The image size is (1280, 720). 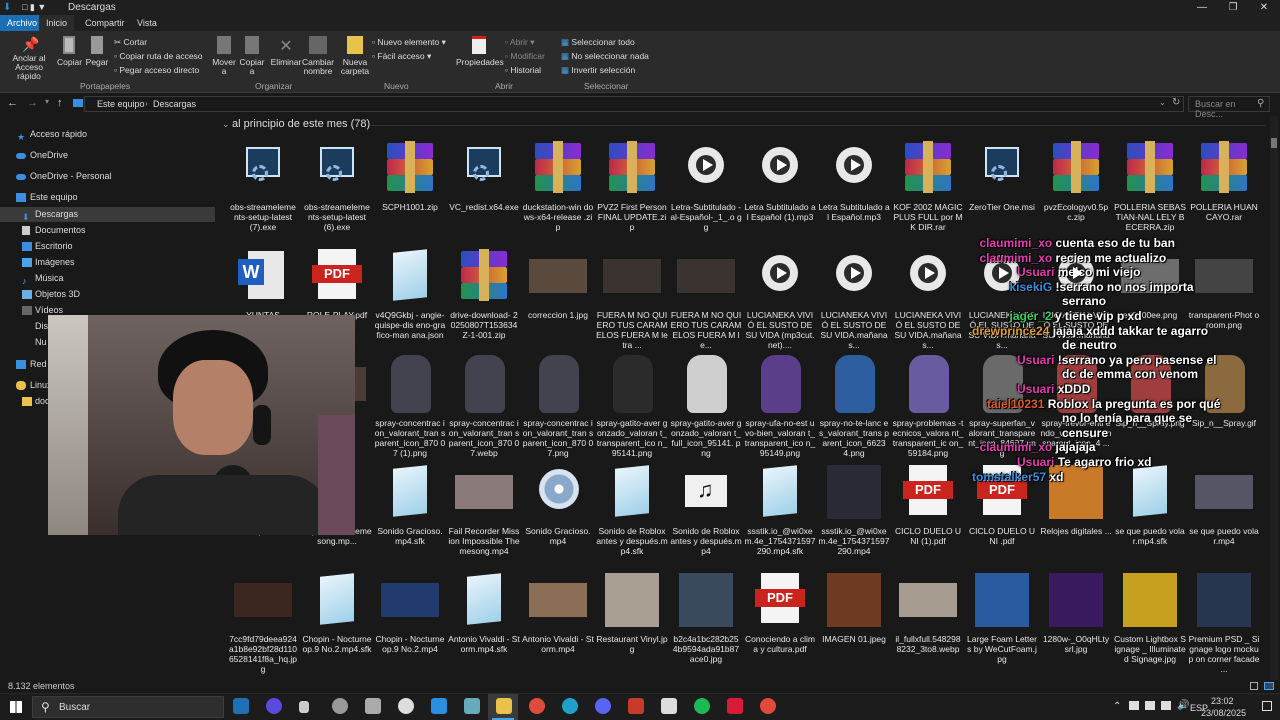 What do you see at coordinates (286, 51) in the screenshot?
I see `delete-button: ✕ Eliminar` at bounding box center [286, 51].